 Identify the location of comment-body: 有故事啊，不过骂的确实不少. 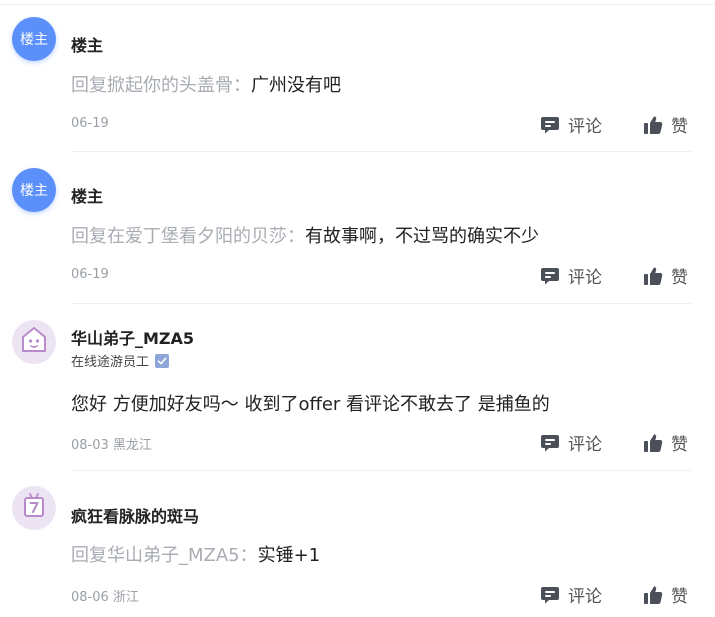
(422, 236).